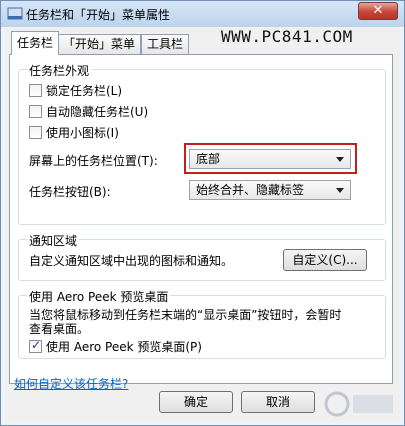  I want to click on help-link: 如何自定义该任务栏?, so click(71, 383).